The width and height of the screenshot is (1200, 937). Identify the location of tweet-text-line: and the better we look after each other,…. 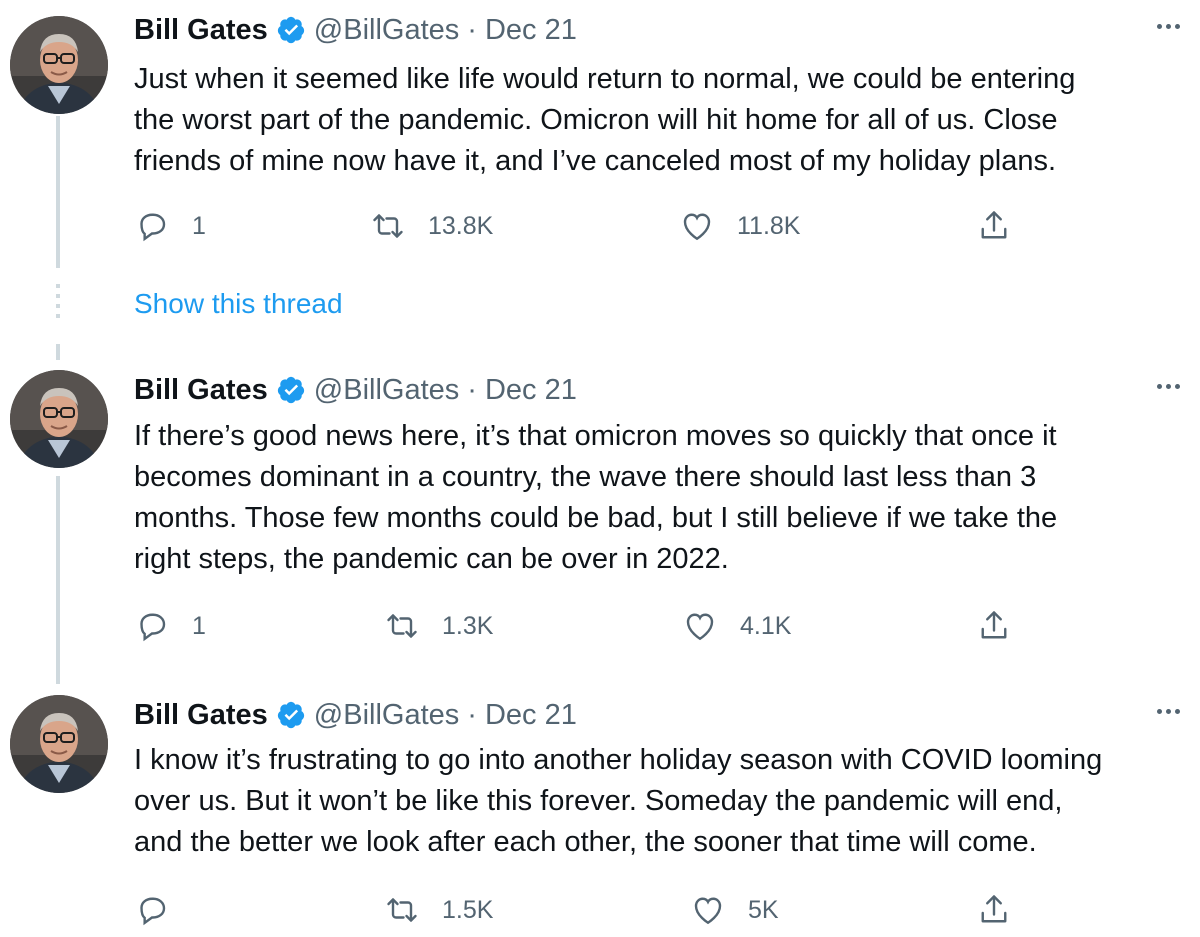
(585, 842).